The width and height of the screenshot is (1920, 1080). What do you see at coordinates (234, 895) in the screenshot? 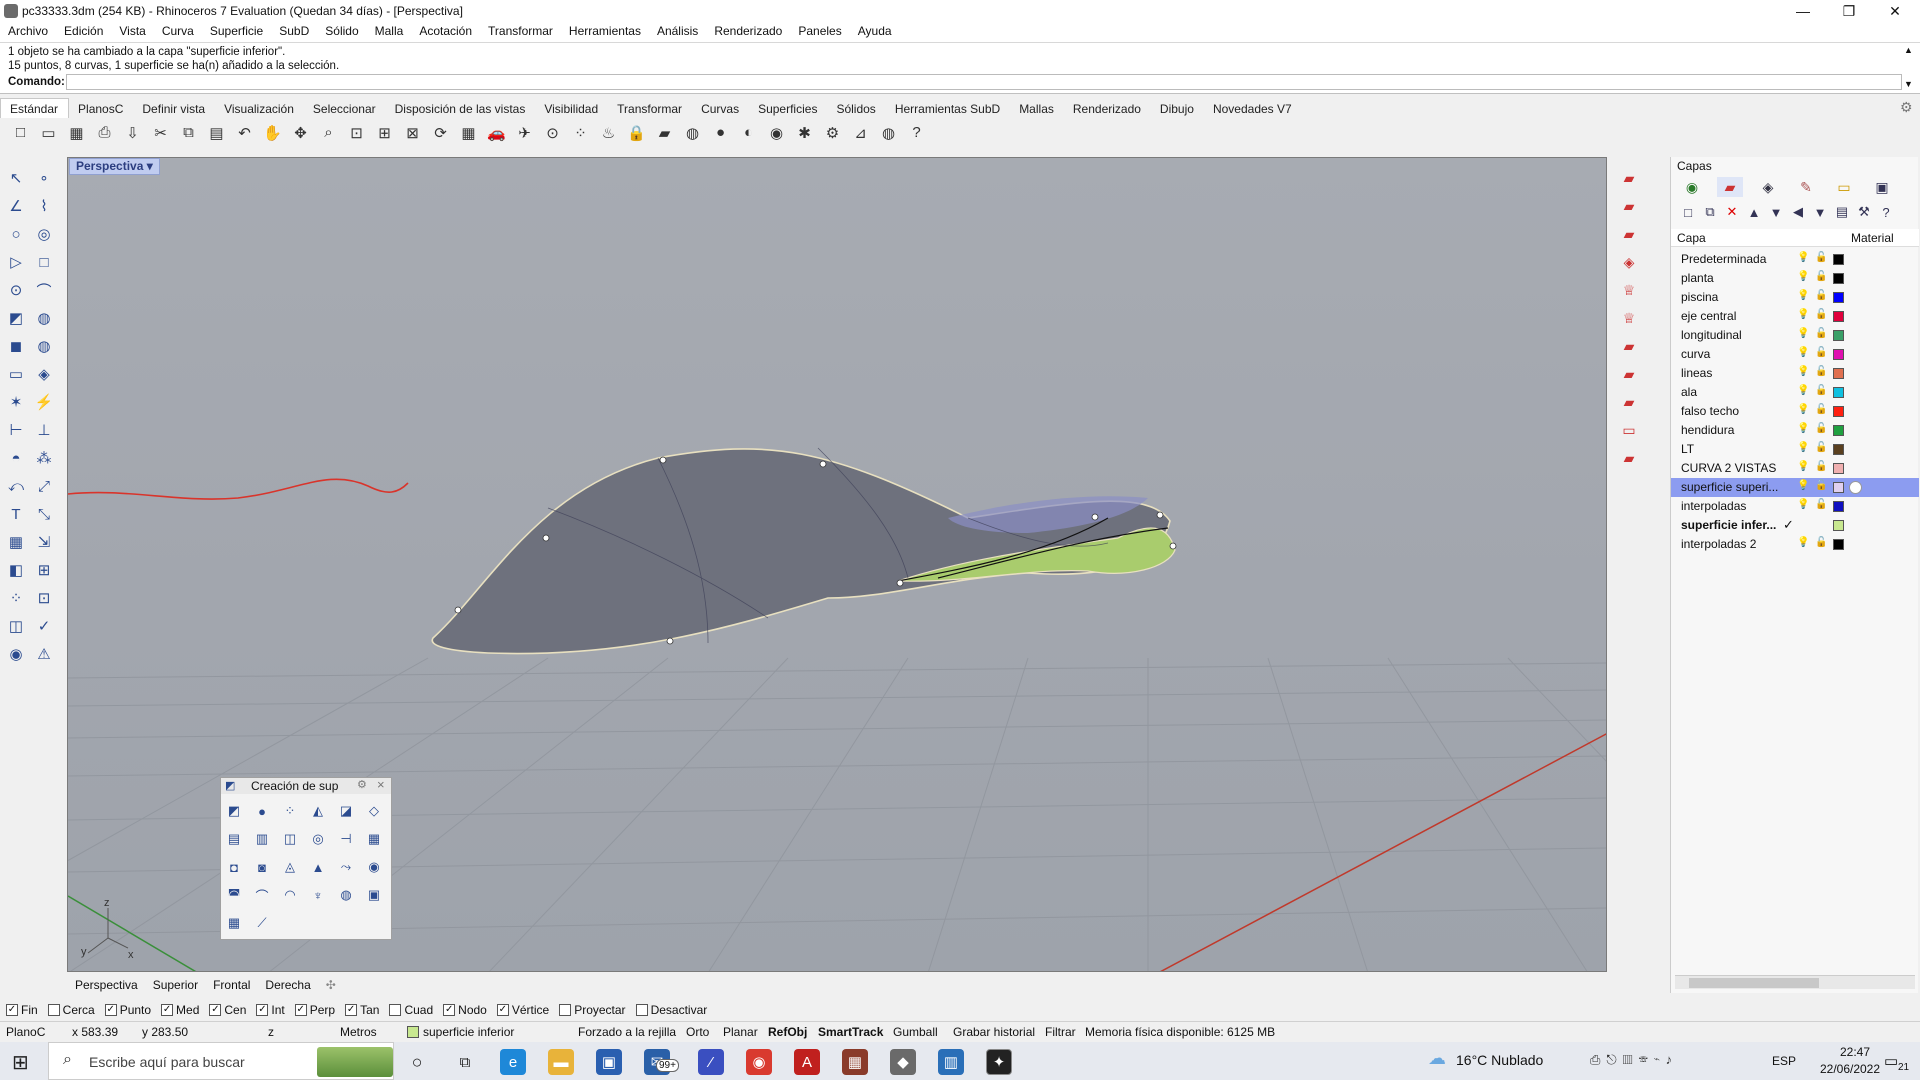
I see `surface-tool-icon: ◚` at bounding box center [234, 895].